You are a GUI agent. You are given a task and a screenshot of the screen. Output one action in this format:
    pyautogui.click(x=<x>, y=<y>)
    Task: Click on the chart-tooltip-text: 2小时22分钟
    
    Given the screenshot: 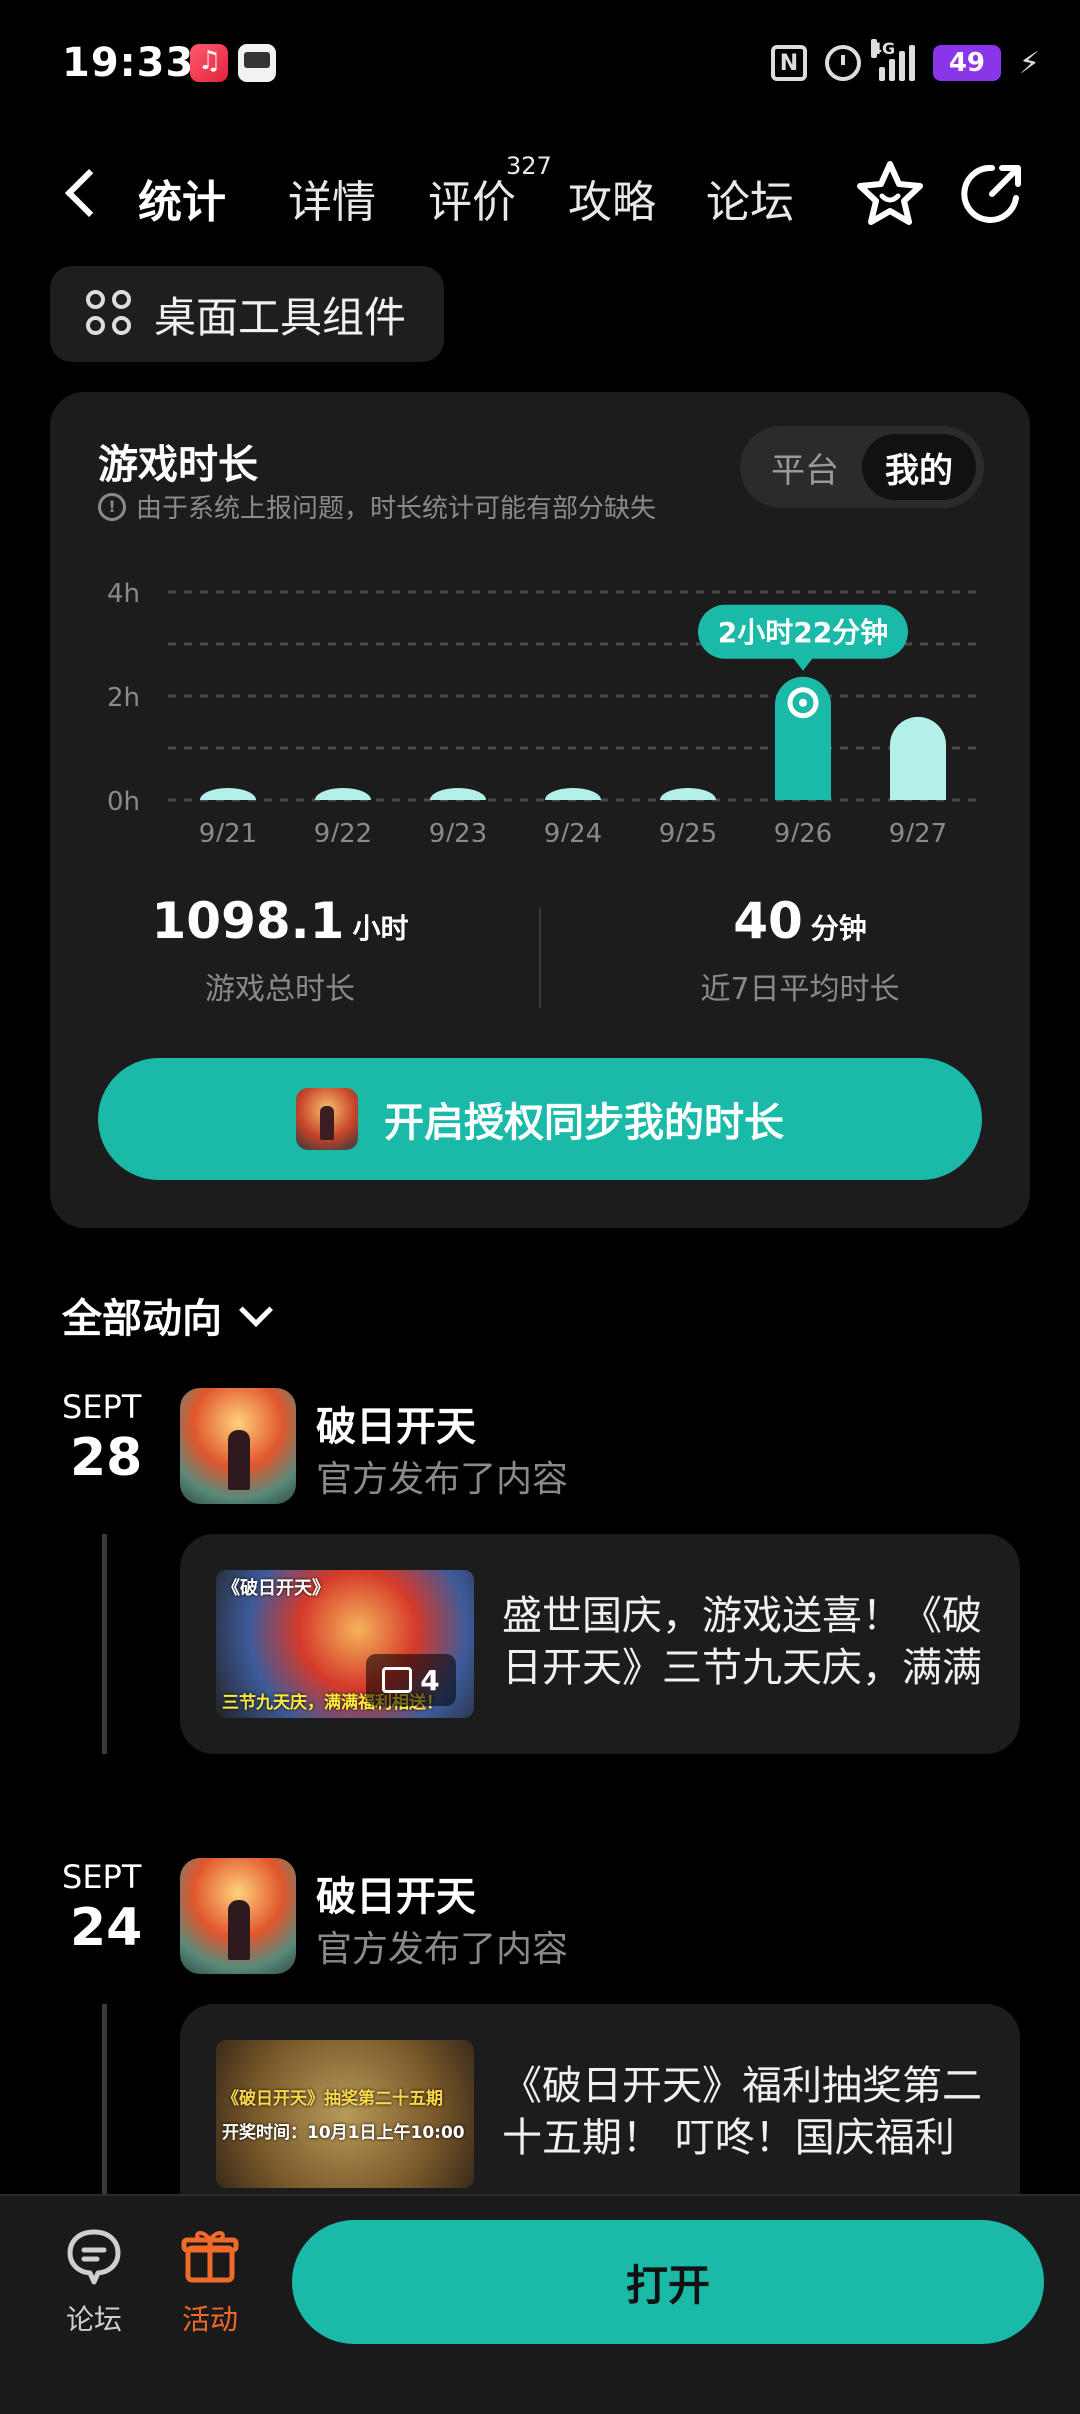 What is the action you would take?
    pyautogui.click(x=803, y=632)
    